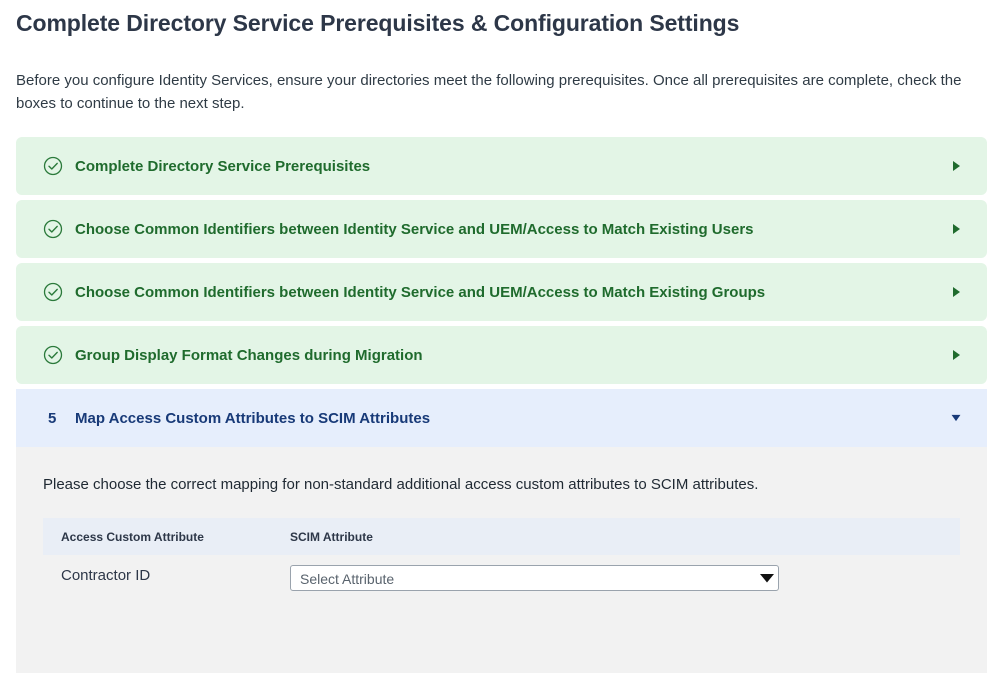  What do you see at coordinates (767, 578) in the screenshot?
I see `caret-down-icon` at bounding box center [767, 578].